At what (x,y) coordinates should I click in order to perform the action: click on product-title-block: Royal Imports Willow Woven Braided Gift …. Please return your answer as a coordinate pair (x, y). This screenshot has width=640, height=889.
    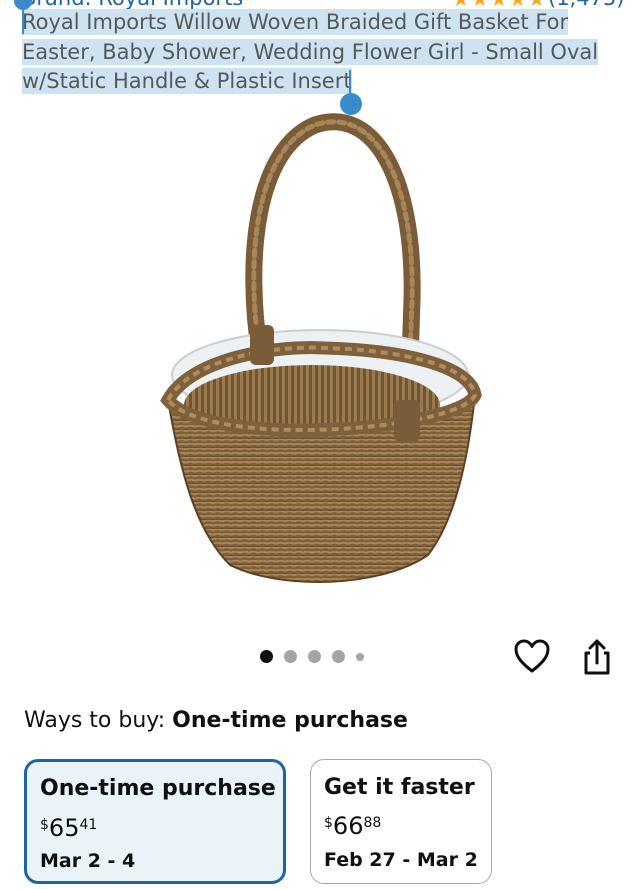
    Looking at the image, I should click on (322, 52).